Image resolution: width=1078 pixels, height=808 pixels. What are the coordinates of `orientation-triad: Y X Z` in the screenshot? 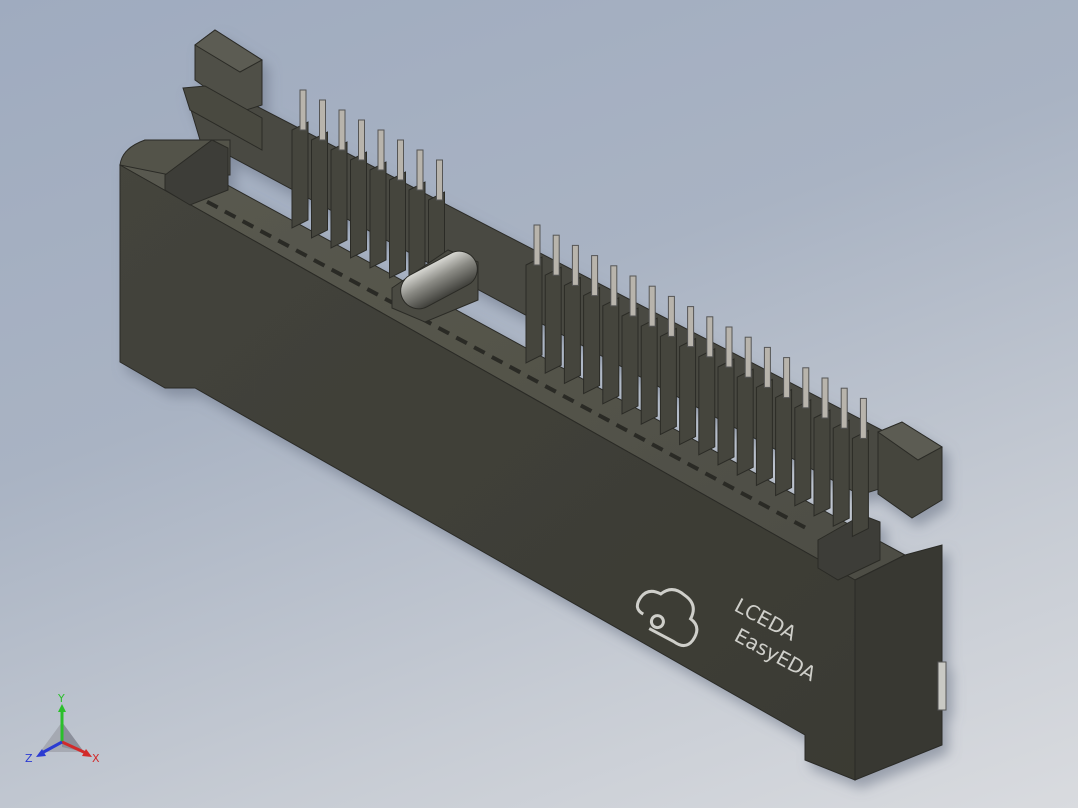 It's located at (62, 728).